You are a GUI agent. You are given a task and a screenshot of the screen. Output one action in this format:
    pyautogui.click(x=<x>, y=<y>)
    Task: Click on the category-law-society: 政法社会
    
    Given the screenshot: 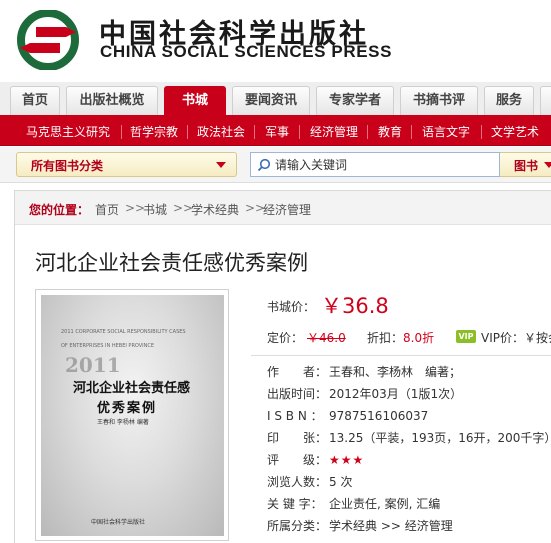 What is the action you would take?
    pyautogui.click(x=221, y=131)
    